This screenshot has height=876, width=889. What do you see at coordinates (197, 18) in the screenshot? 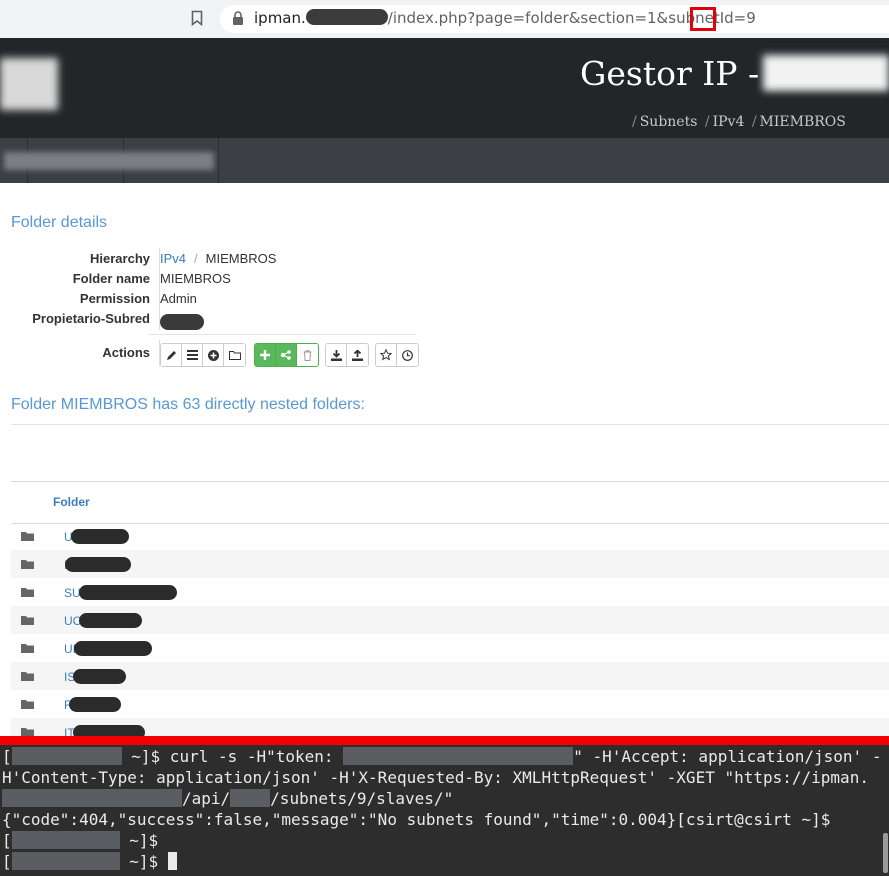
I see `bookmark-icon` at bounding box center [197, 18].